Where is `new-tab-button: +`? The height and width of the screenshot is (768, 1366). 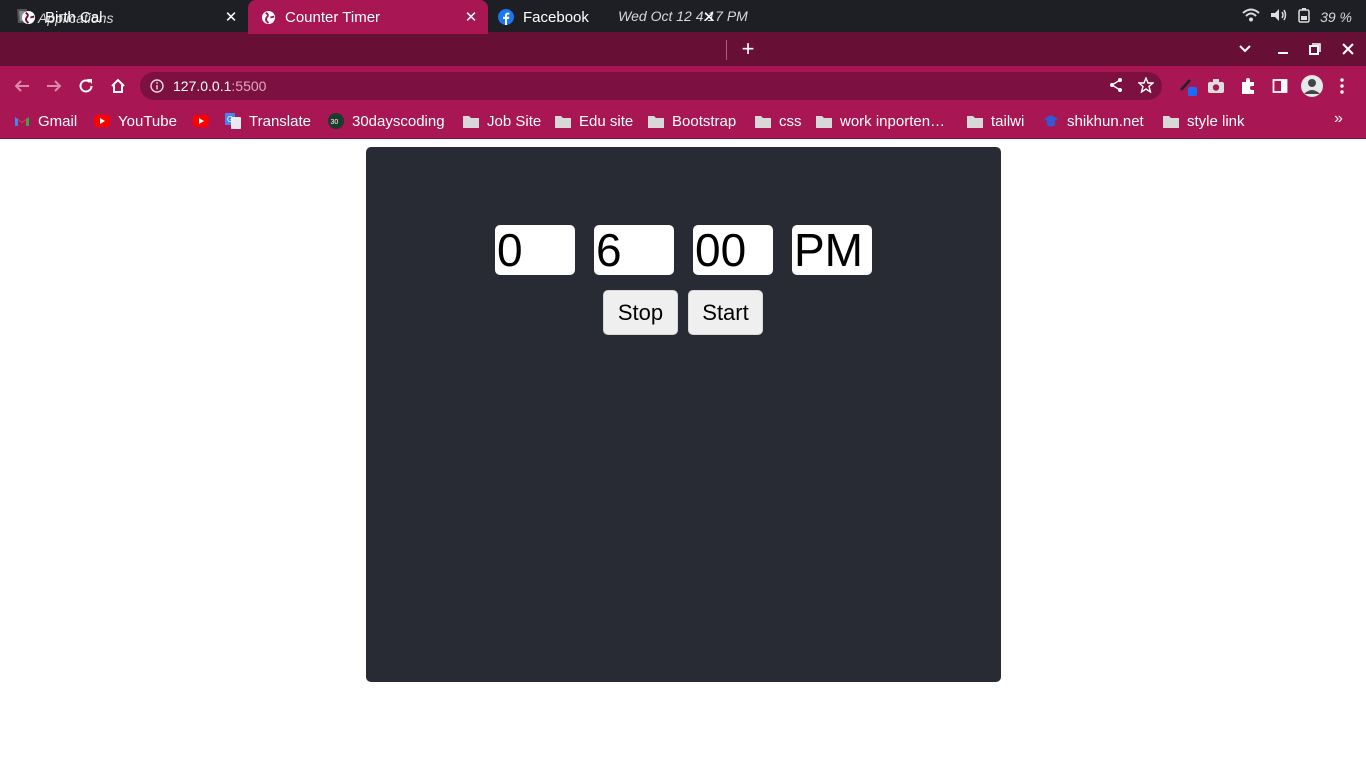 new-tab-button: + is located at coordinates (748, 49).